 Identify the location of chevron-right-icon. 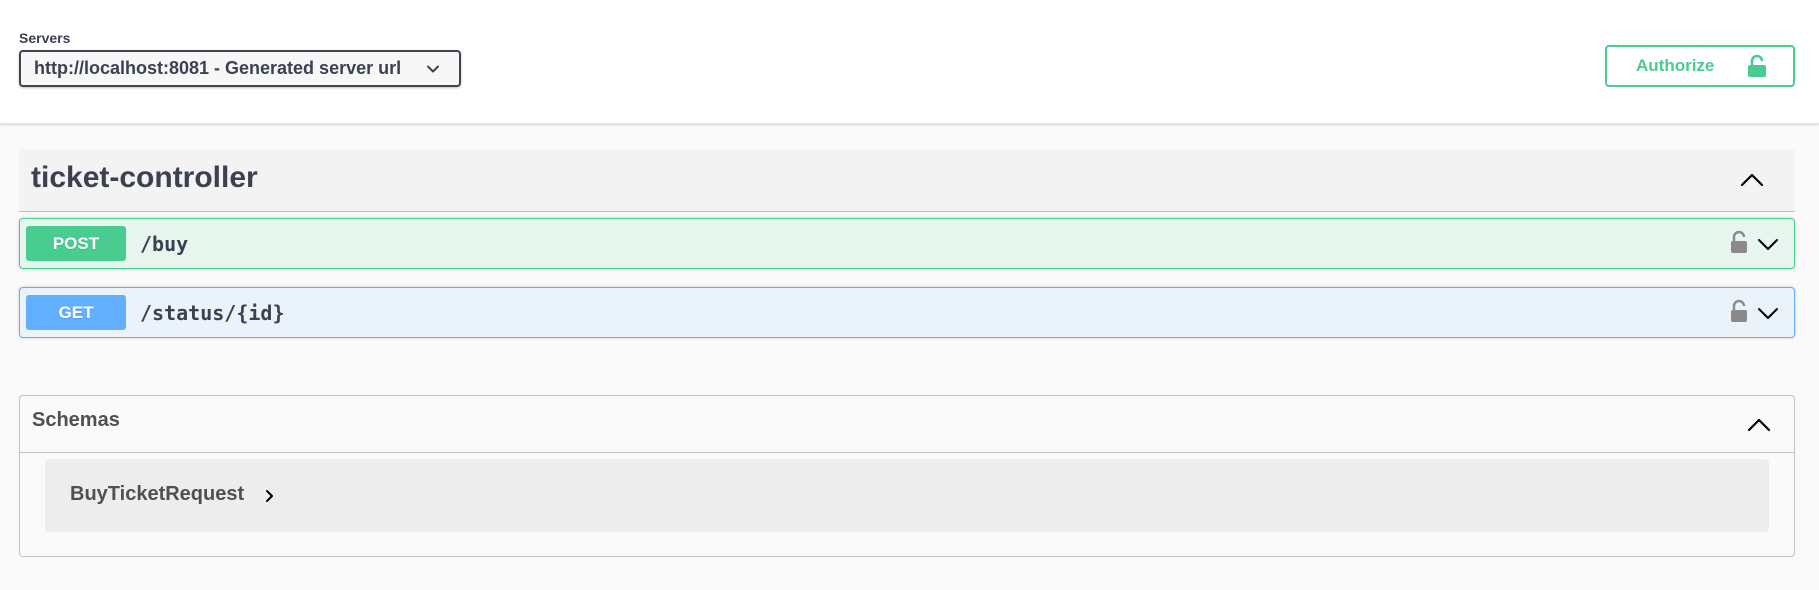
(270, 496).